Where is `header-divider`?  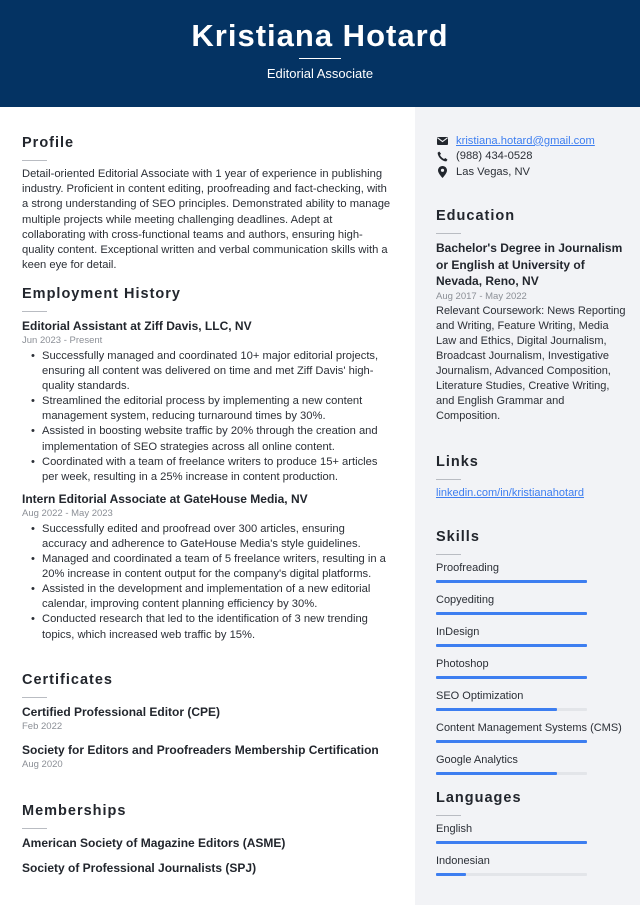 header-divider is located at coordinates (320, 58).